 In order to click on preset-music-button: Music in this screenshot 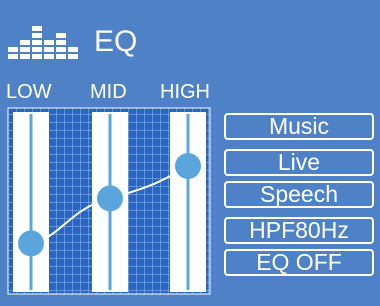, I will do `click(299, 126)`.